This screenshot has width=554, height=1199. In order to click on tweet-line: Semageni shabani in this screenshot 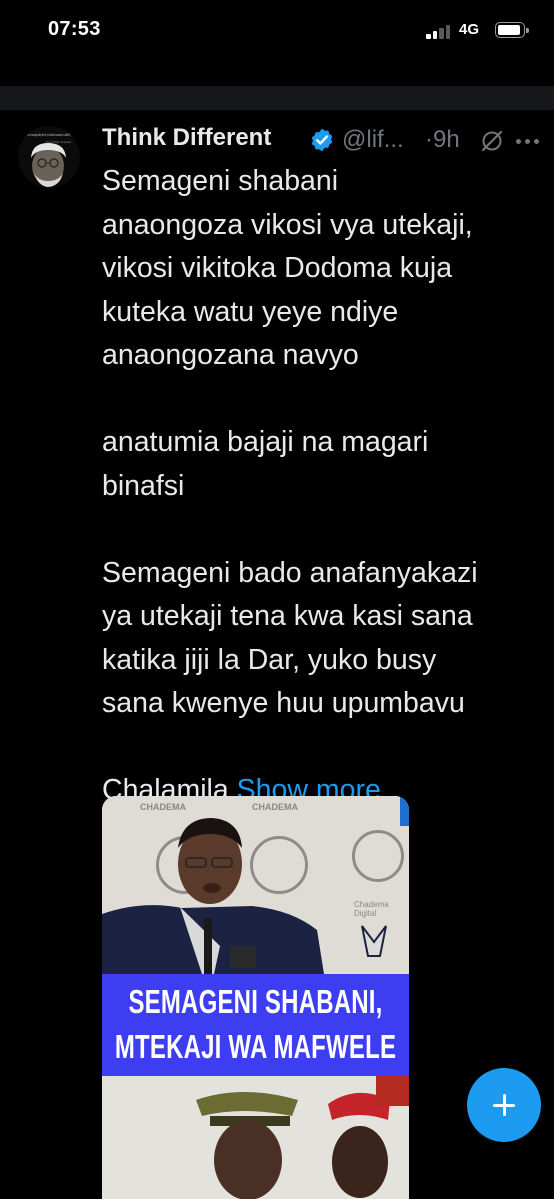, I will do `click(220, 181)`.